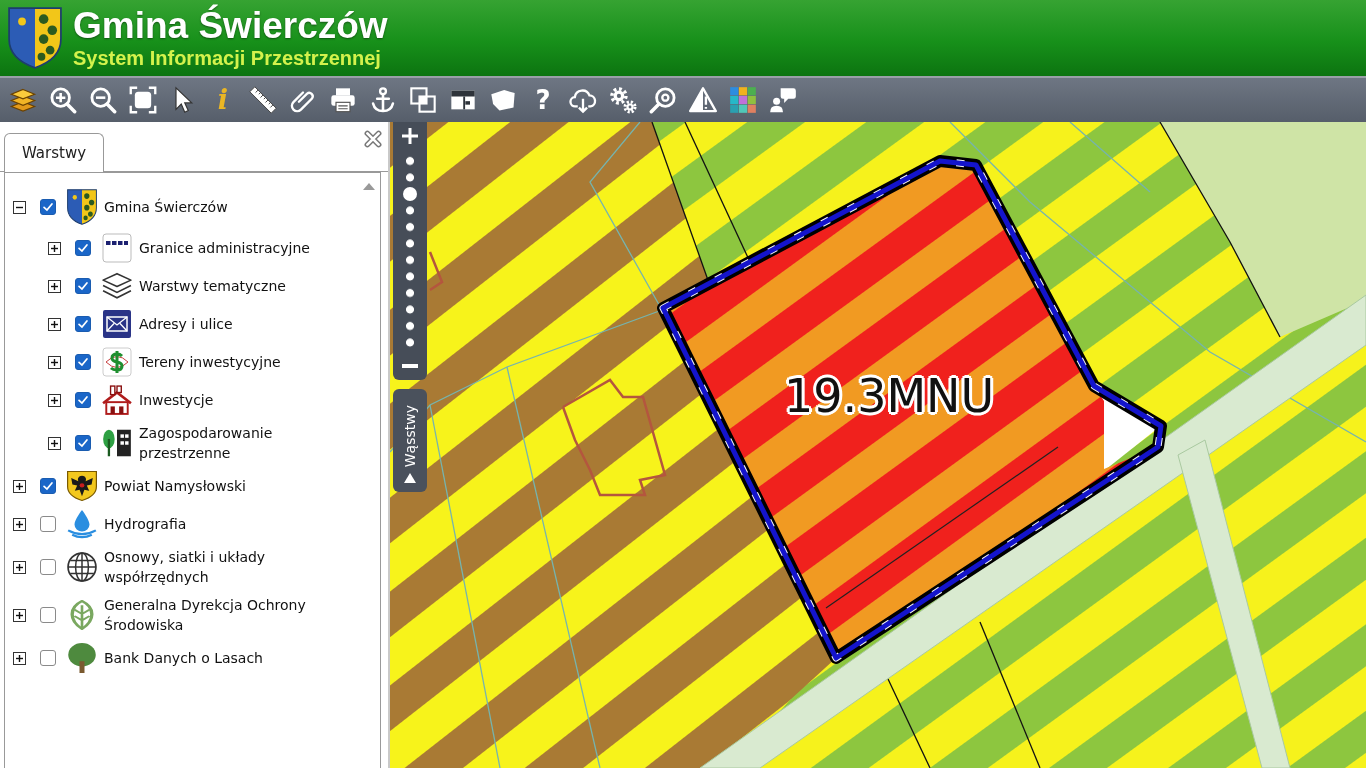  Describe the element at coordinates (117, 400) in the screenshot. I see `house-icon` at that location.